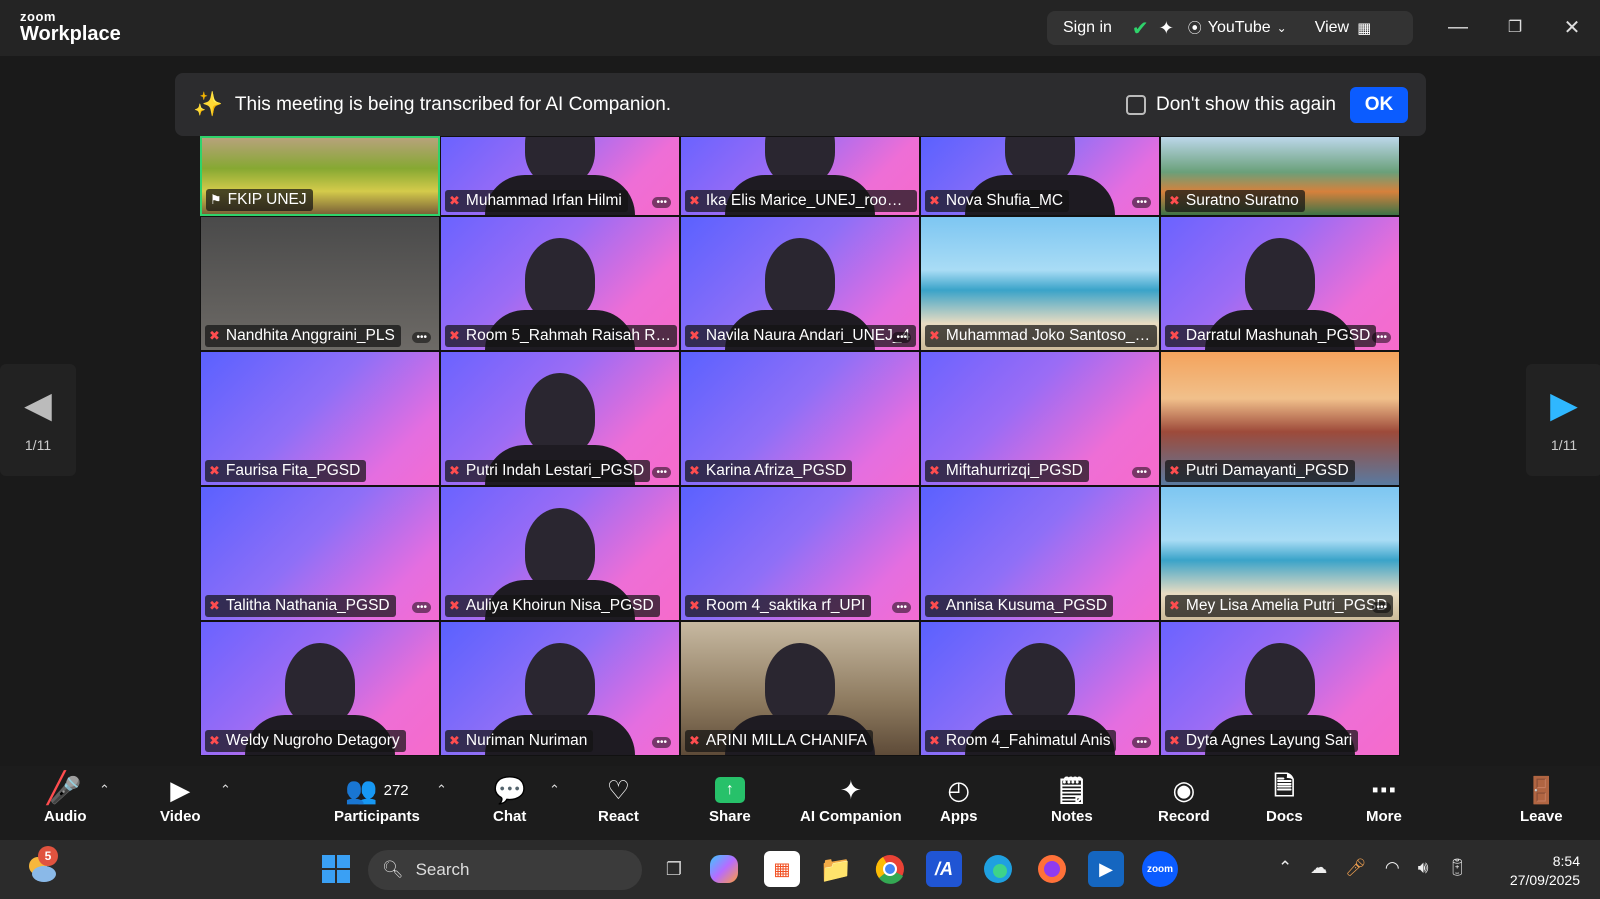 This screenshot has width=1600, height=899. I want to click on participant-name: Putri Indah Lestari_PGSD, so click(555, 470).